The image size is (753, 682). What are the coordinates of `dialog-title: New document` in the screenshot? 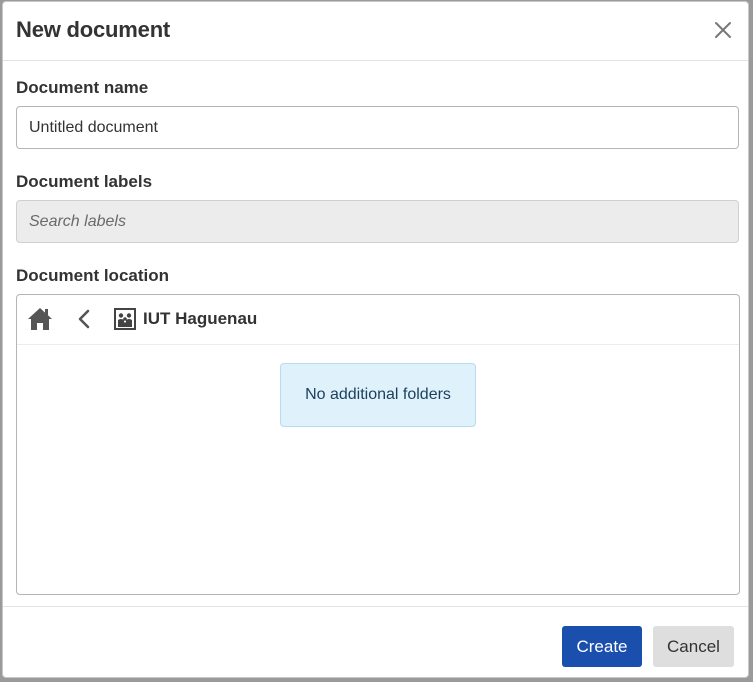 It's located at (93, 29).